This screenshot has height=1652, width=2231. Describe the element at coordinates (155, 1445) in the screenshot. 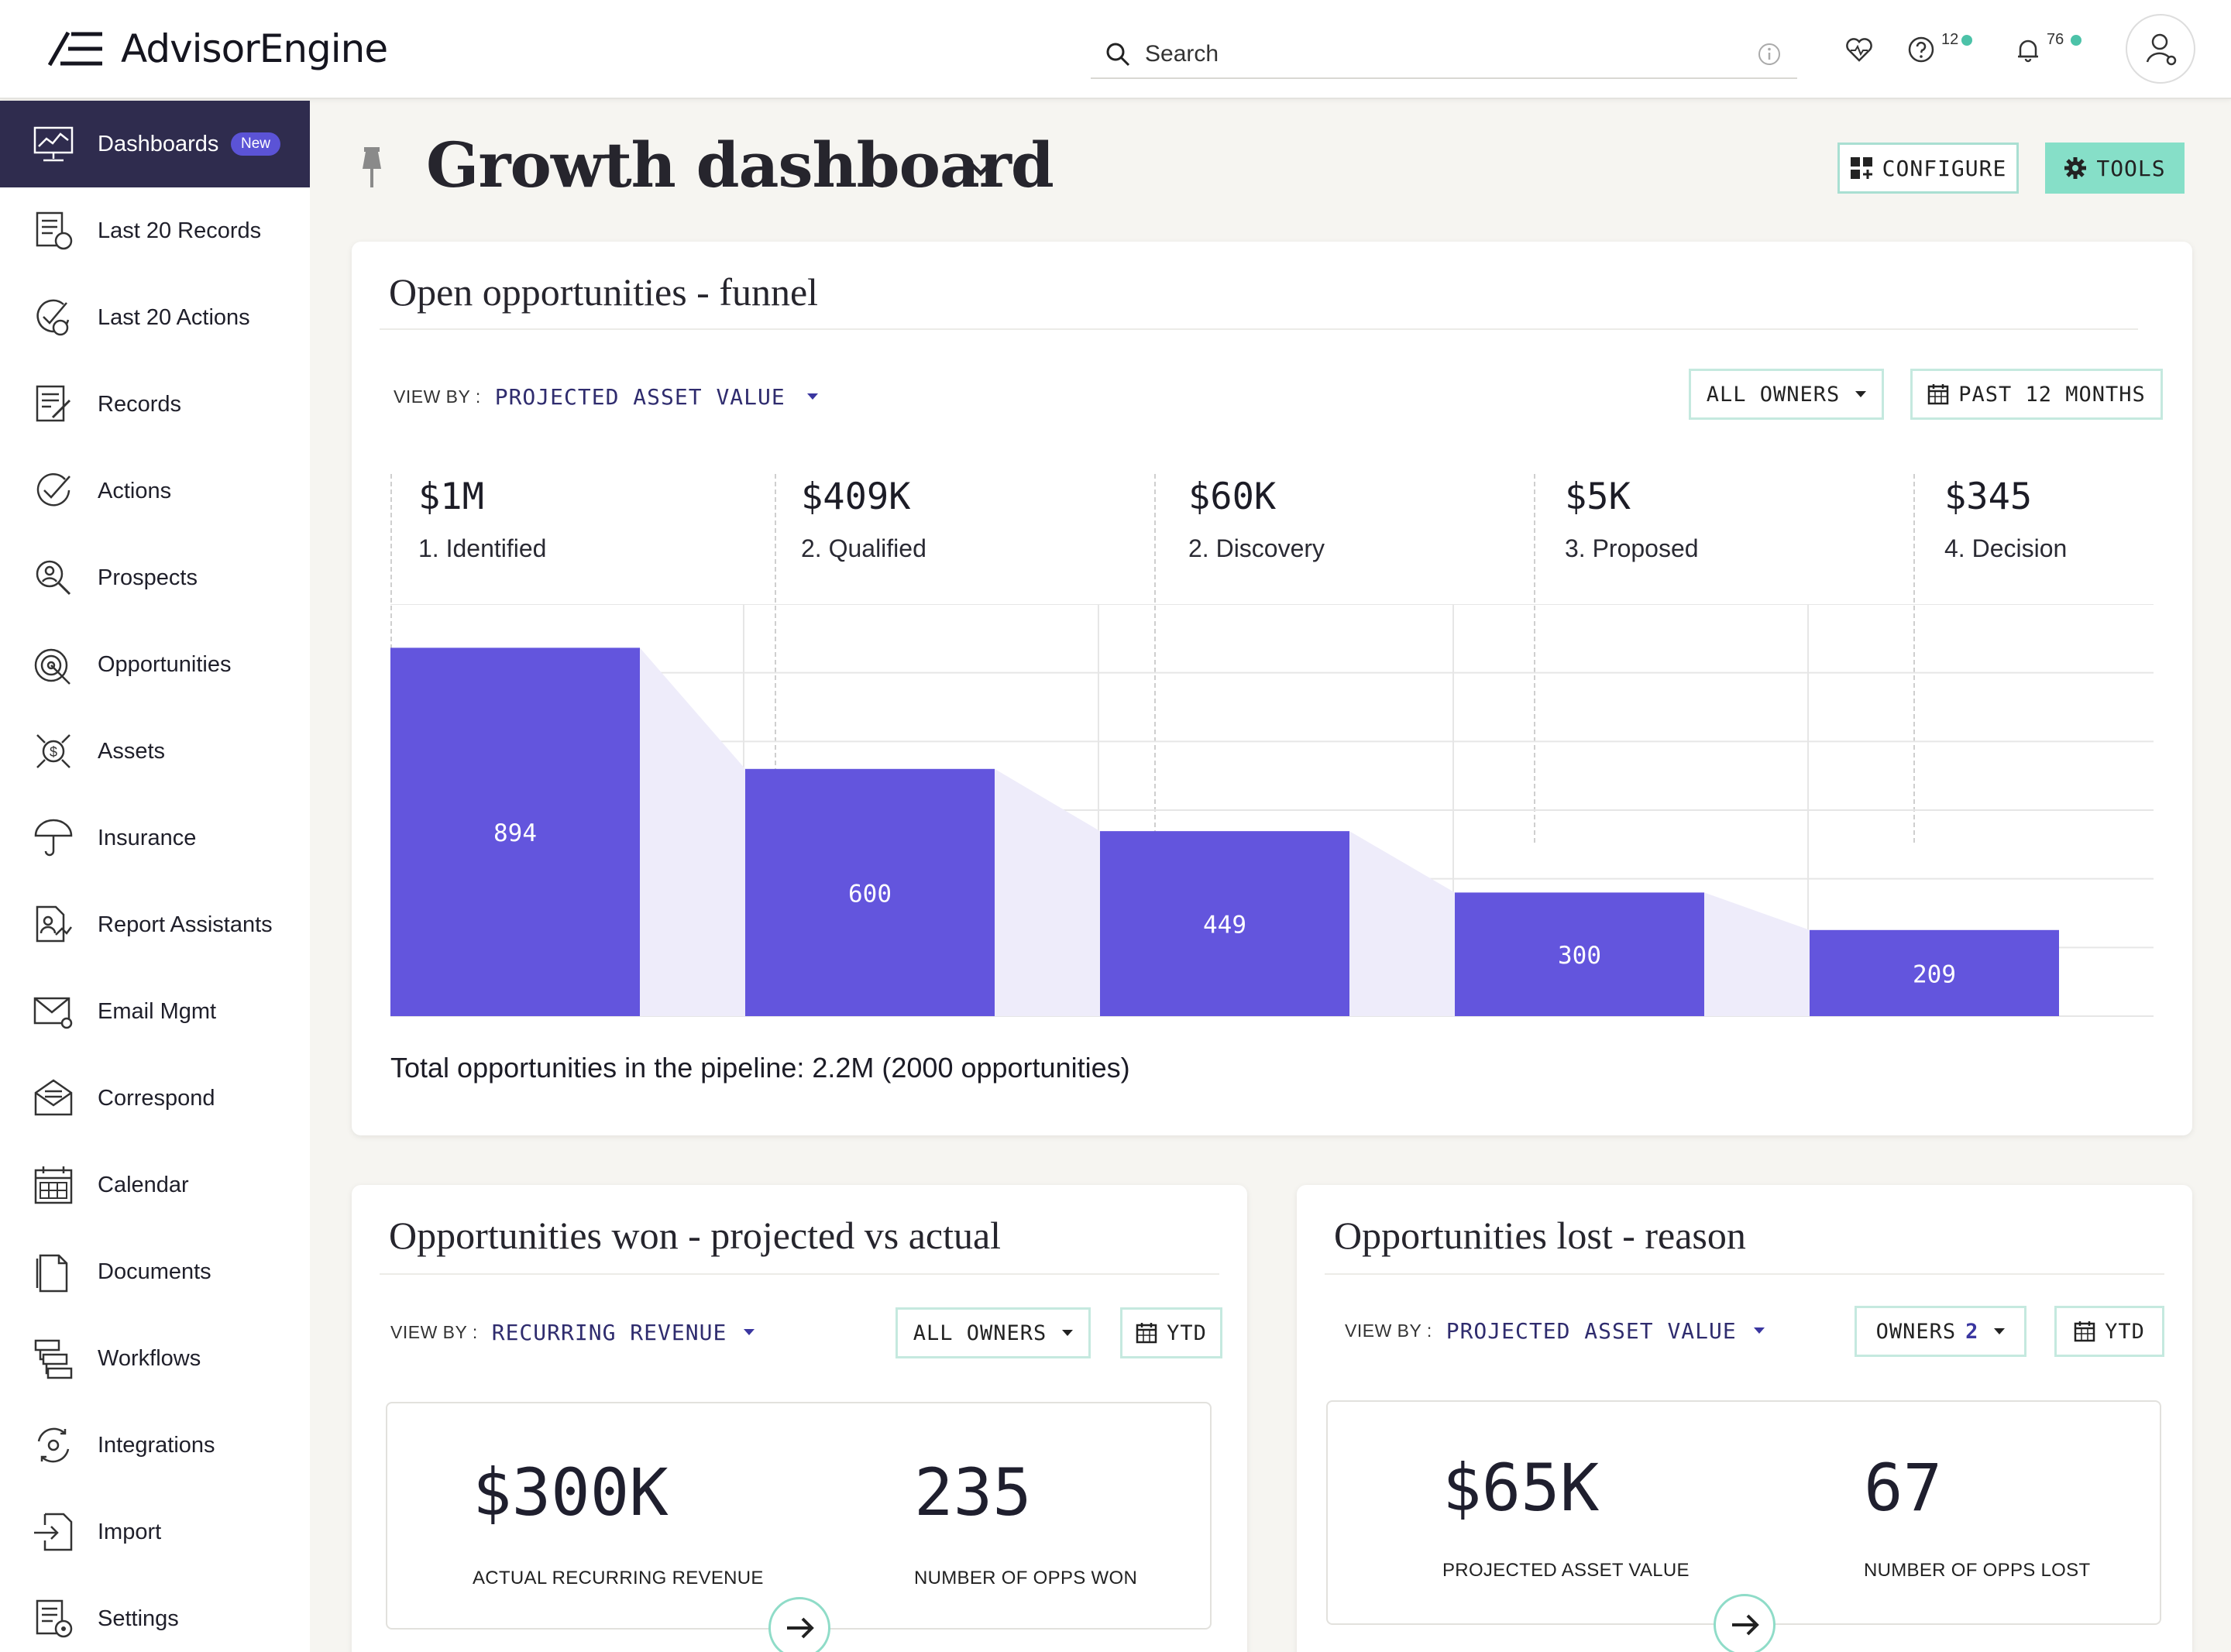

I see `sidebar-item-integrations: Integrations` at that location.